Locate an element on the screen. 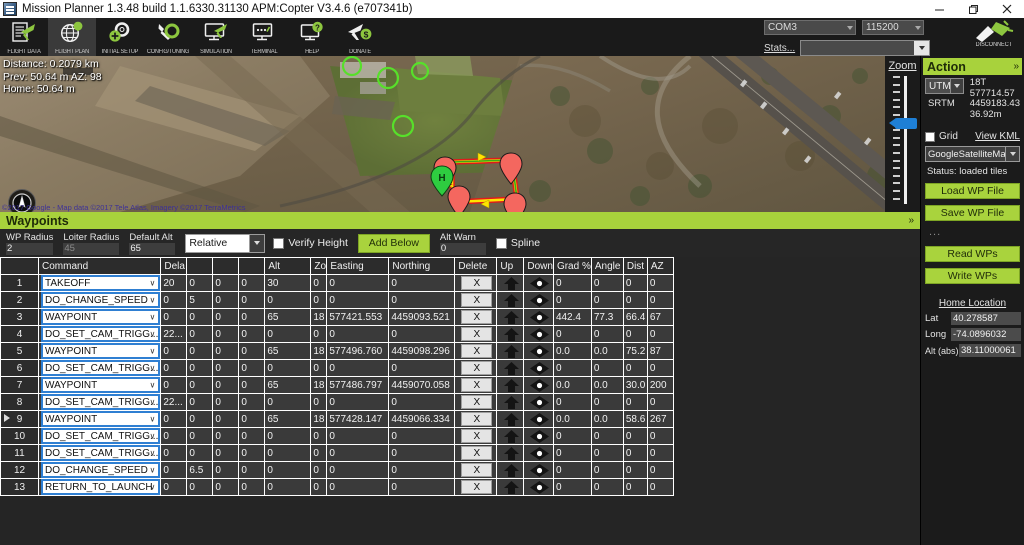 The width and height of the screenshot is (1024, 545). table-row: 4 DO_SET_CAM_TRIGG... ∨ 22... 0 0 0 0 0 0 0 X 0 0 0 0 is located at coordinates (337, 334).